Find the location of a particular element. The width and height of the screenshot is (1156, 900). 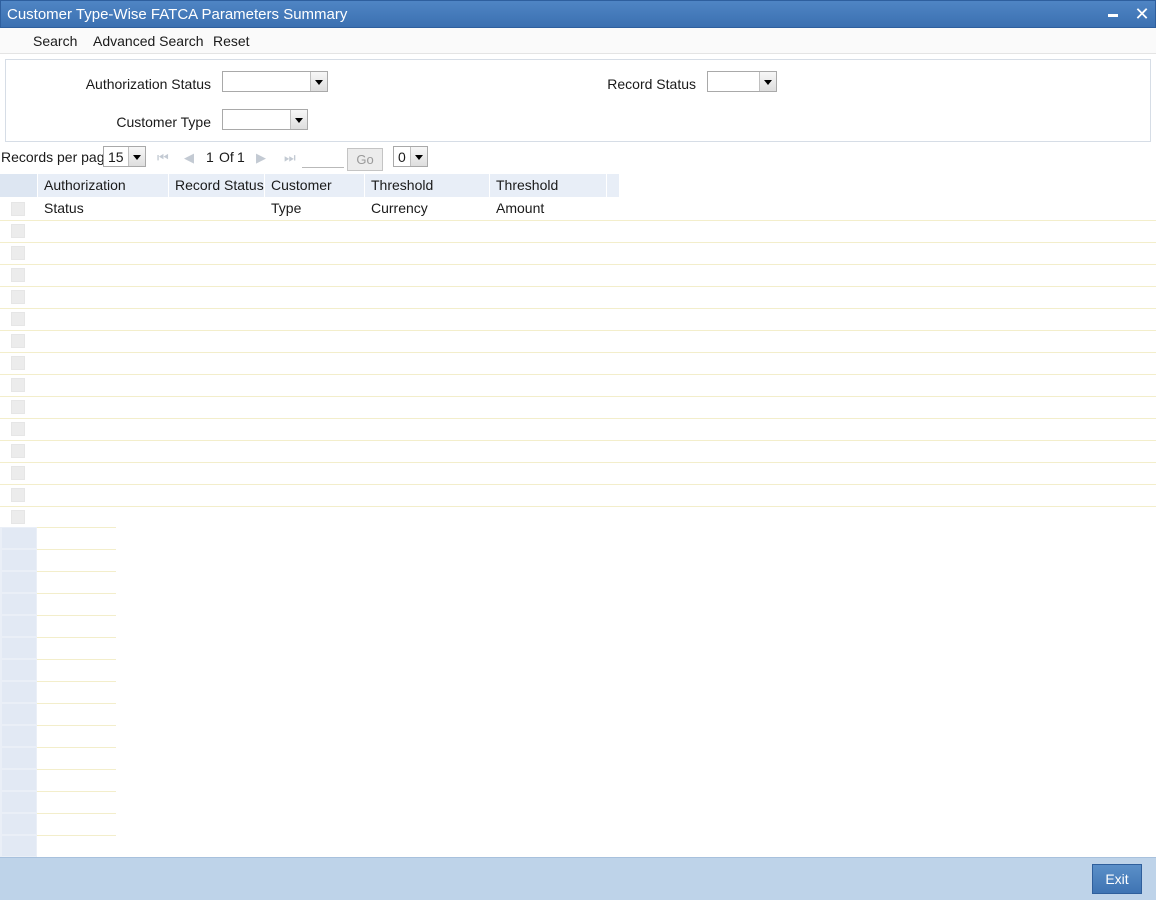

authorization-status-select is located at coordinates (275, 81).